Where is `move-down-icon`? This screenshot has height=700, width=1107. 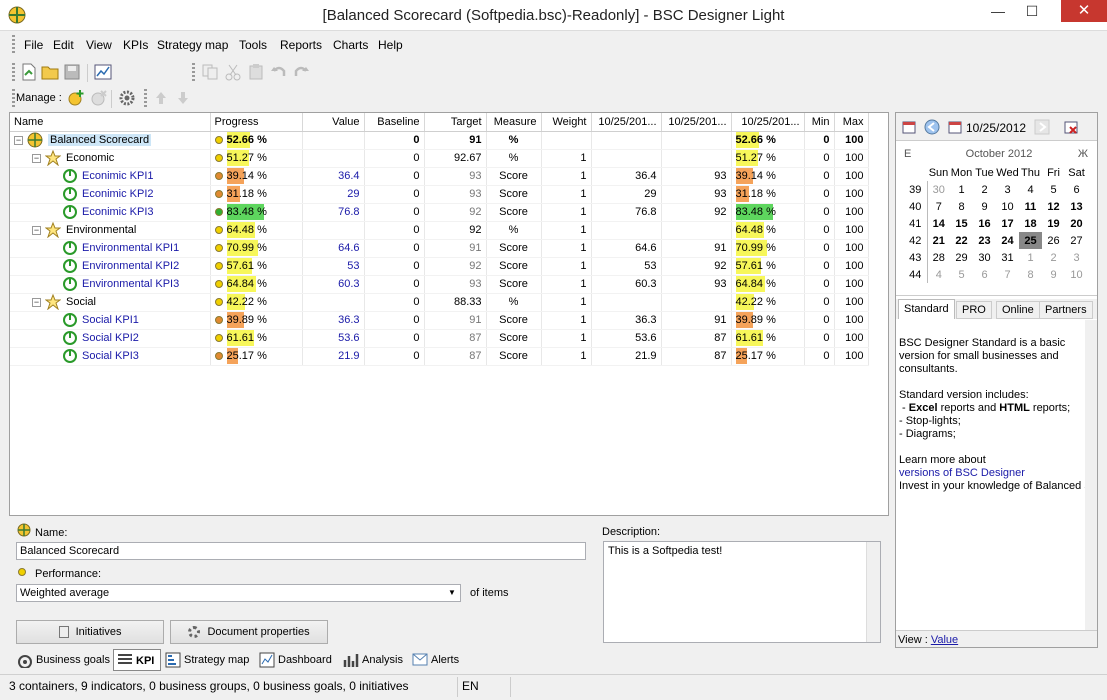
move-down-icon is located at coordinates (183, 98).